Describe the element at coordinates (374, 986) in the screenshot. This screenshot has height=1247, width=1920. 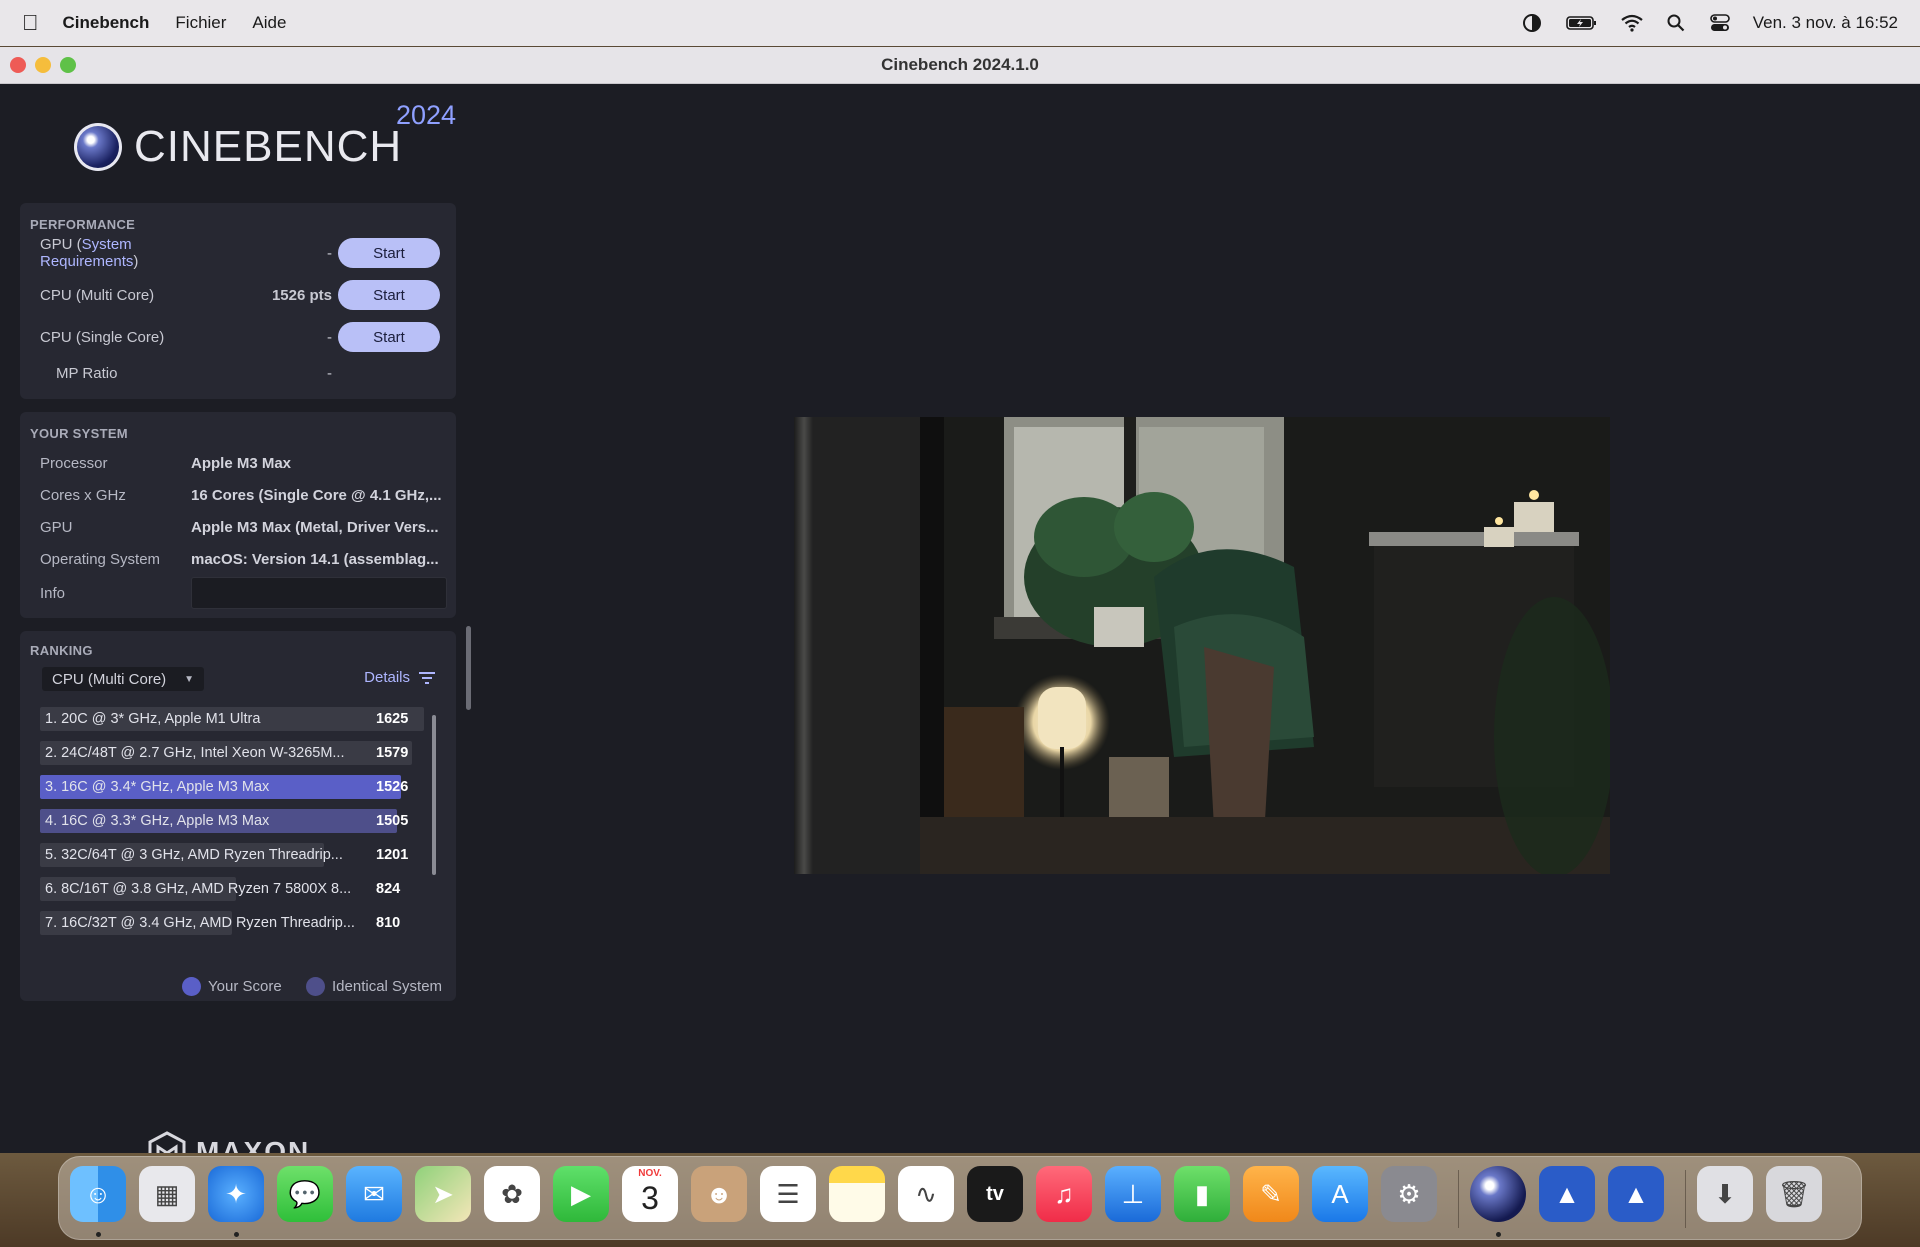
I see `legend-identical-system: Identical System` at that location.